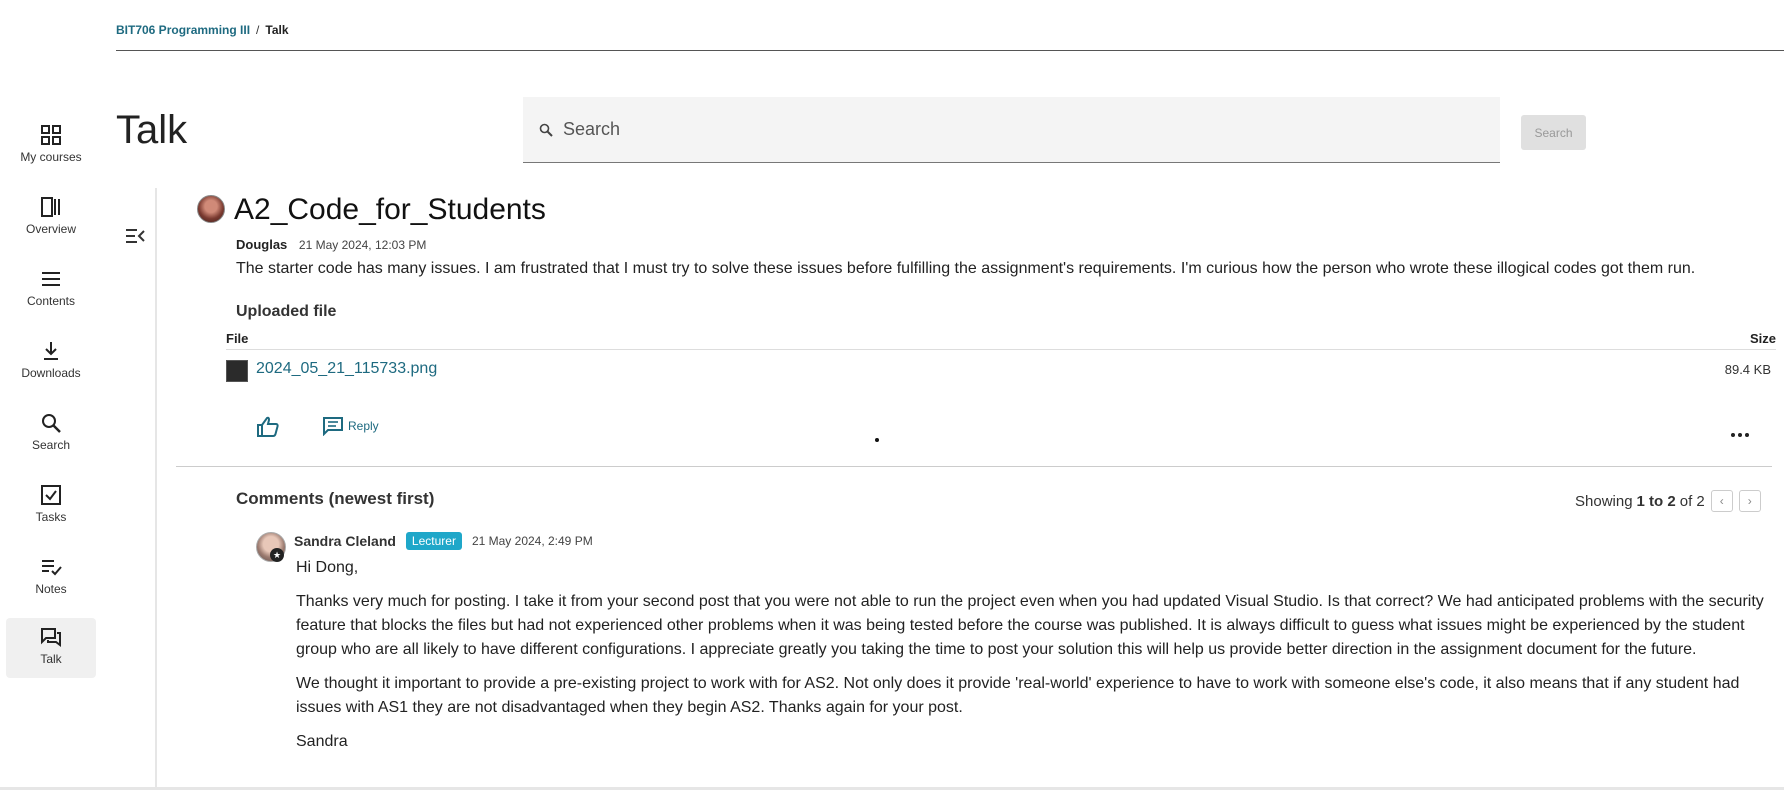 This screenshot has height=790, width=1784. What do you see at coordinates (50, 207) in the screenshot?
I see `overview-icon` at bounding box center [50, 207].